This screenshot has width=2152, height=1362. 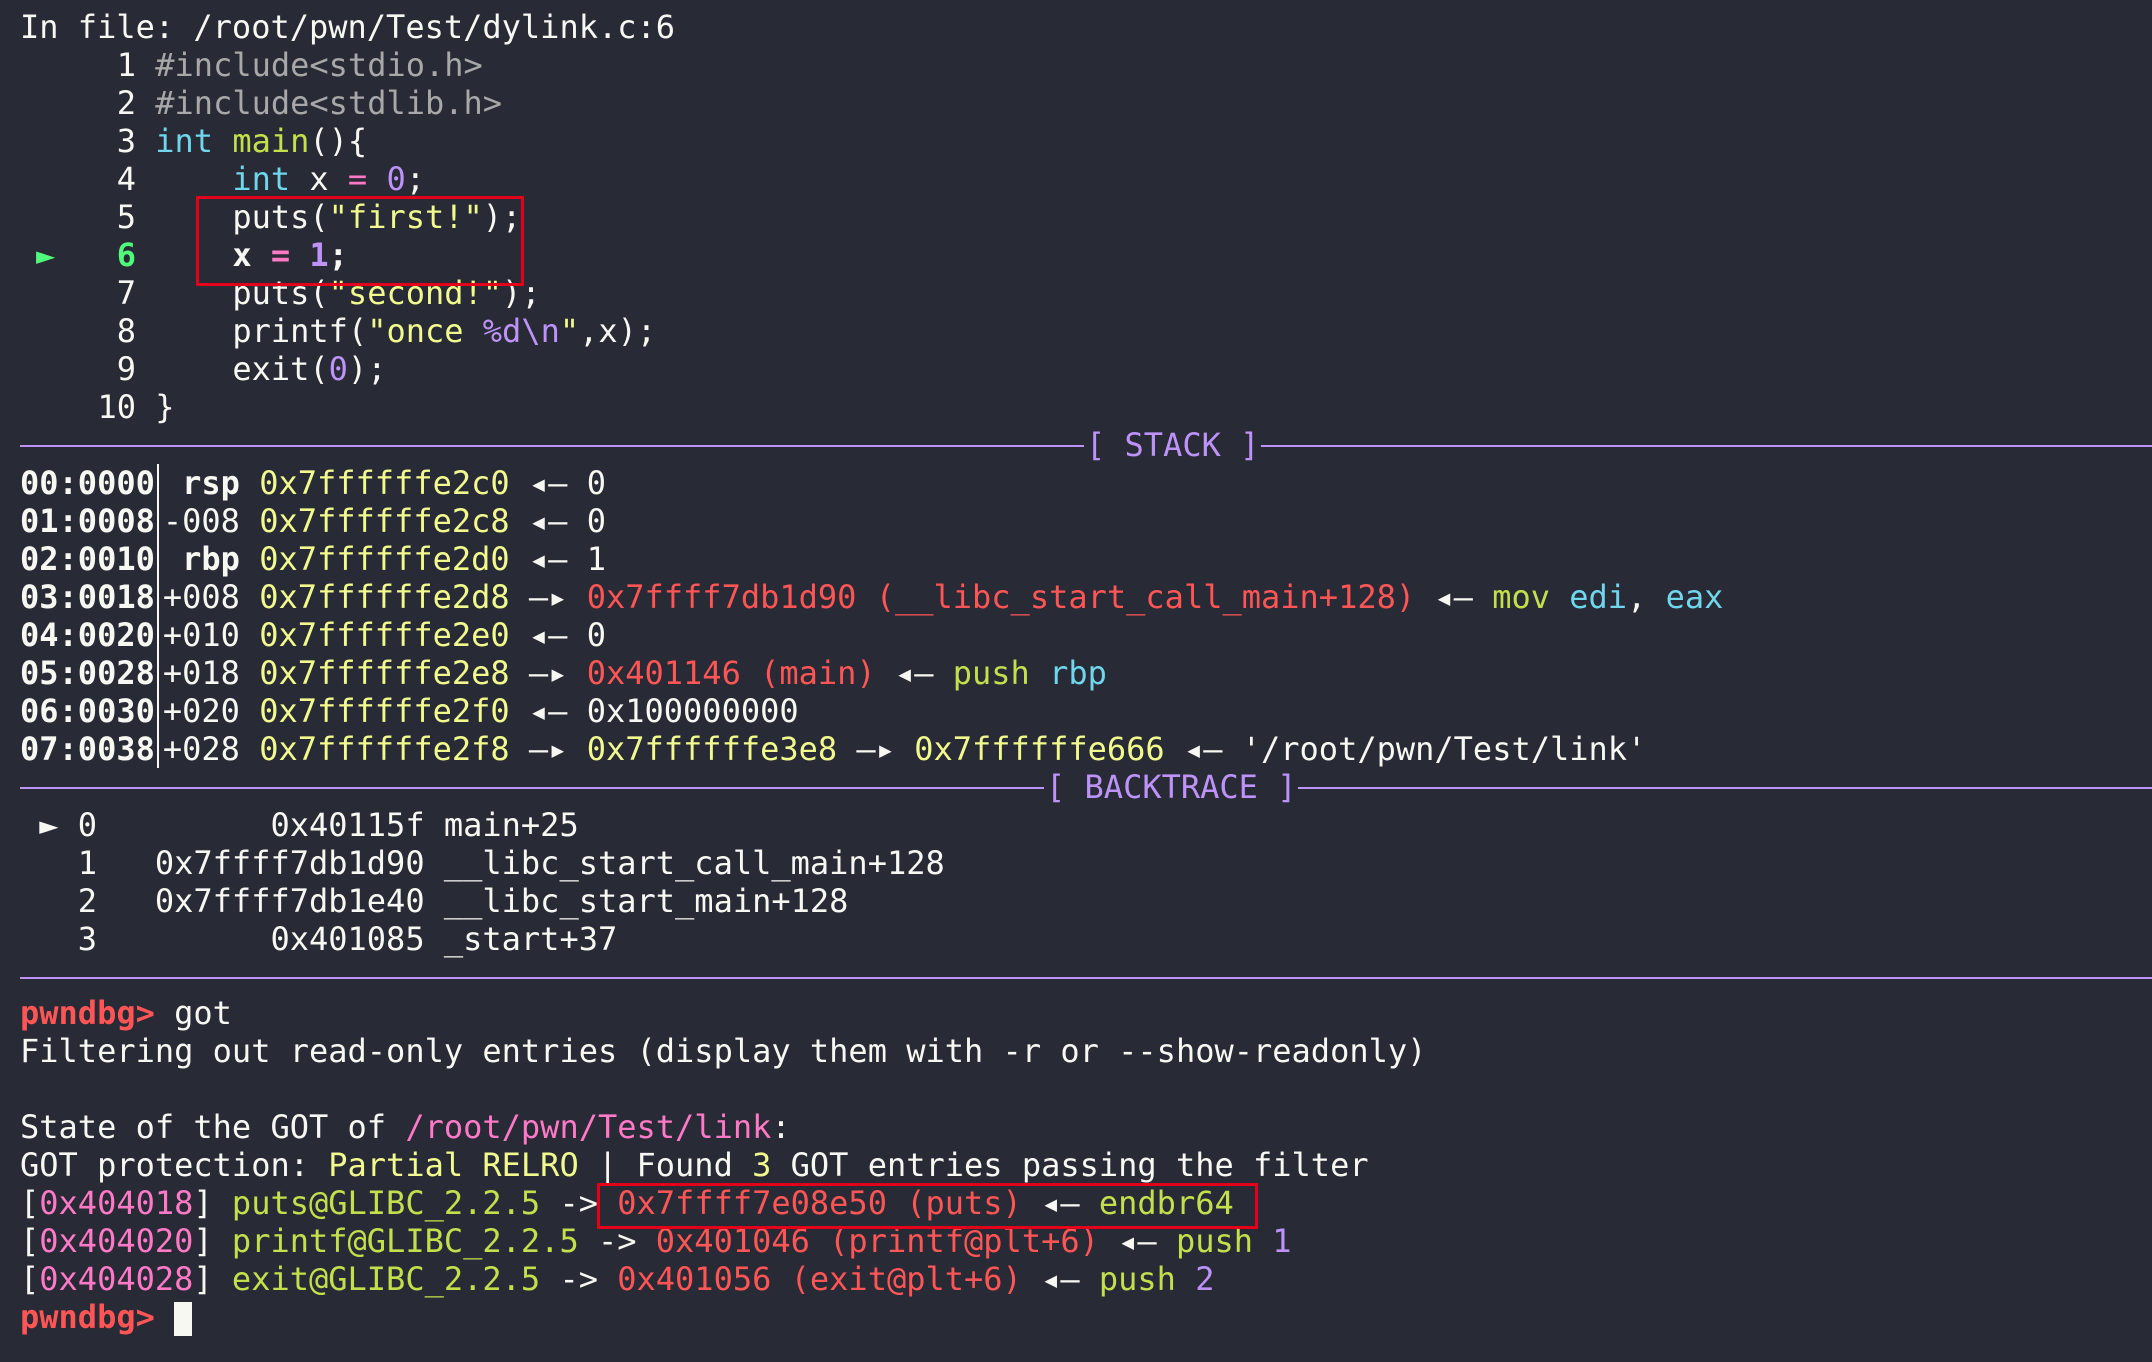 I want to click on current-line-marker: ►, so click(x=46, y=255).